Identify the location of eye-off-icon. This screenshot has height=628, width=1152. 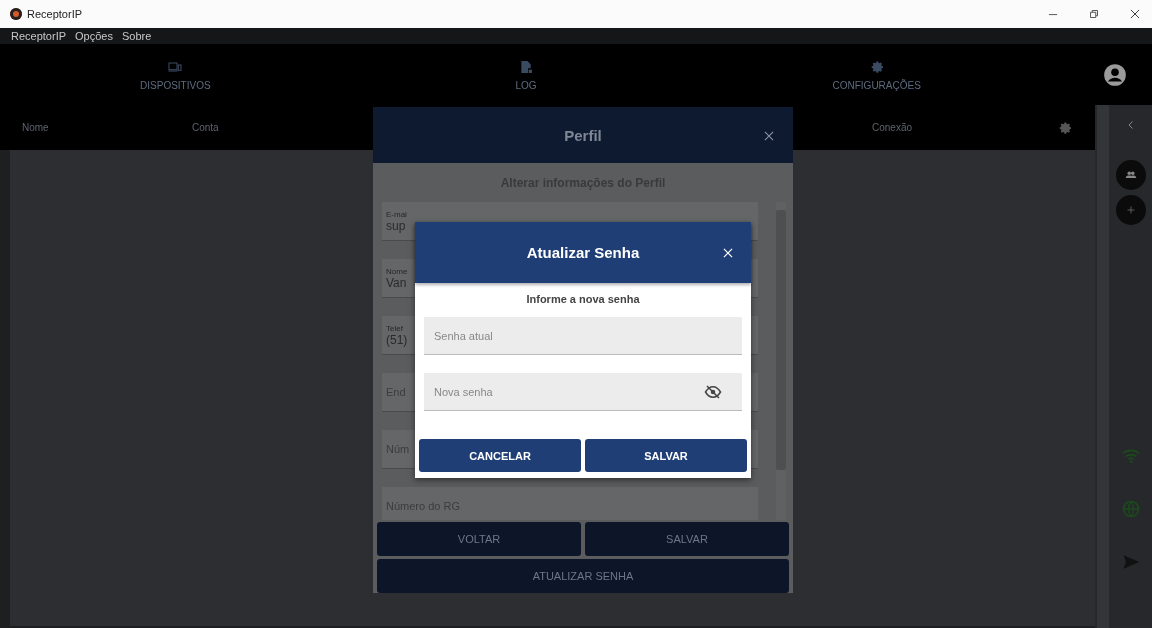
(713, 391).